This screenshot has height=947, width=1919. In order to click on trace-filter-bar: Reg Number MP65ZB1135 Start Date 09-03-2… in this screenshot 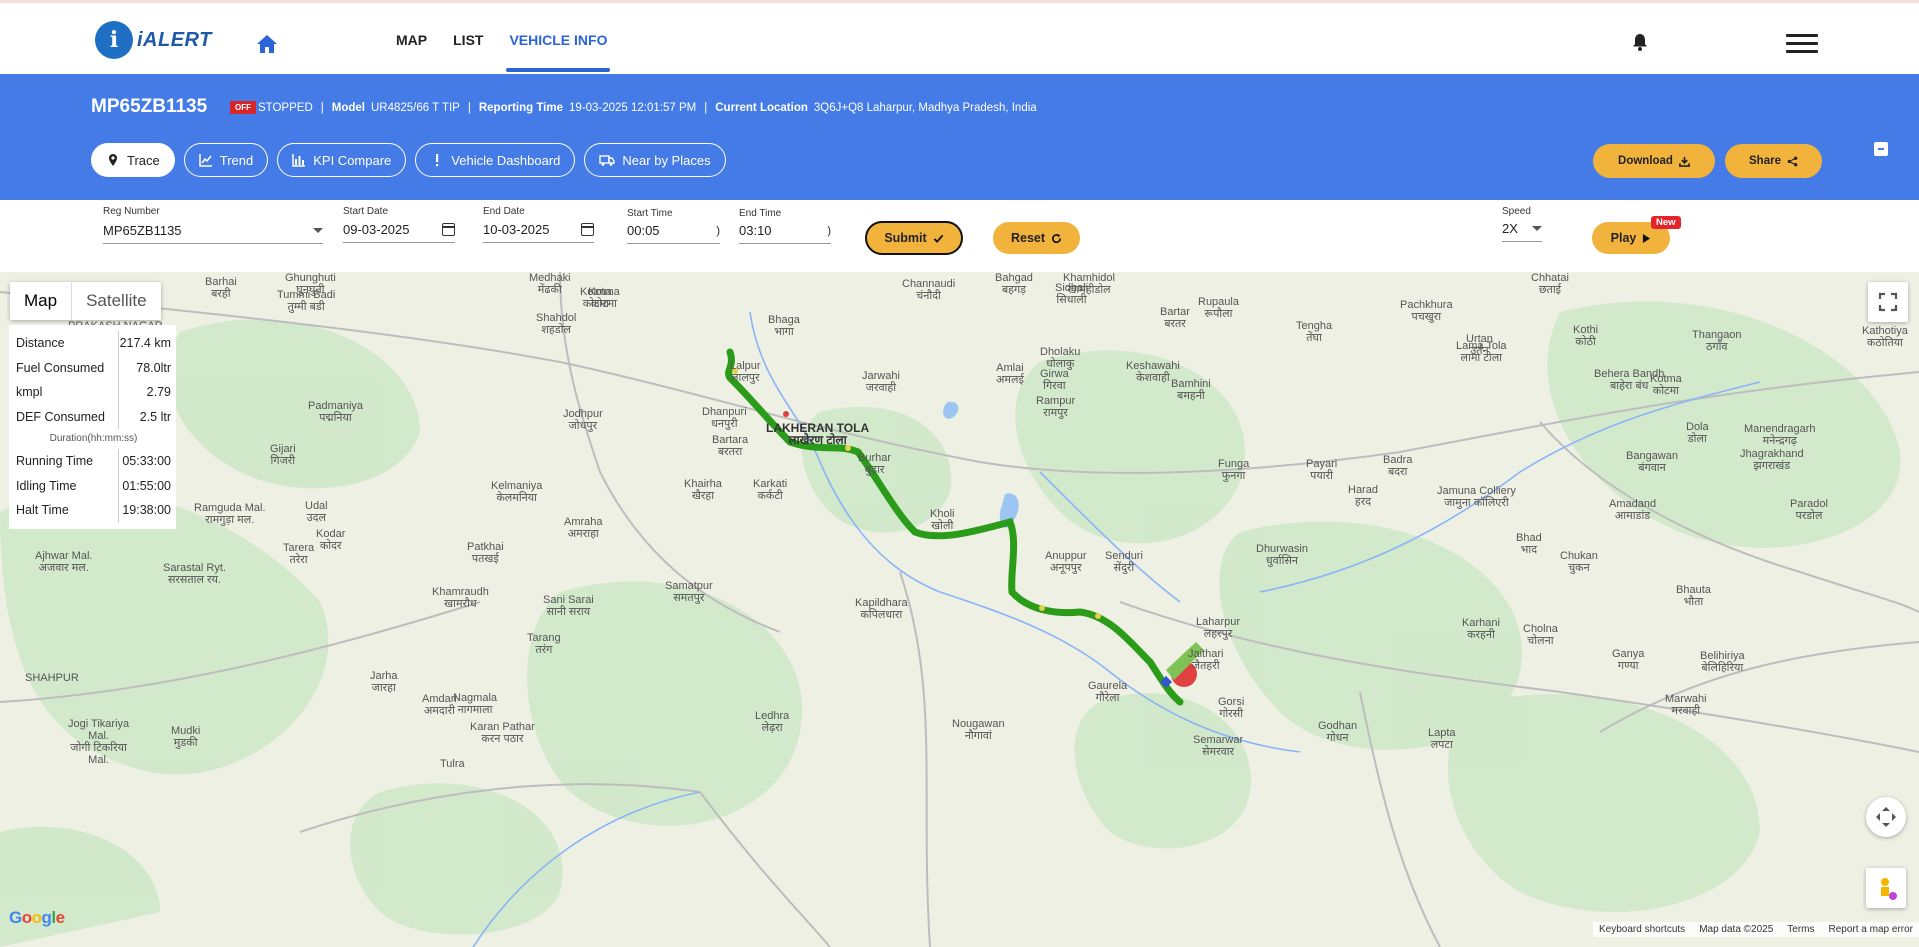, I will do `click(959, 236)`.